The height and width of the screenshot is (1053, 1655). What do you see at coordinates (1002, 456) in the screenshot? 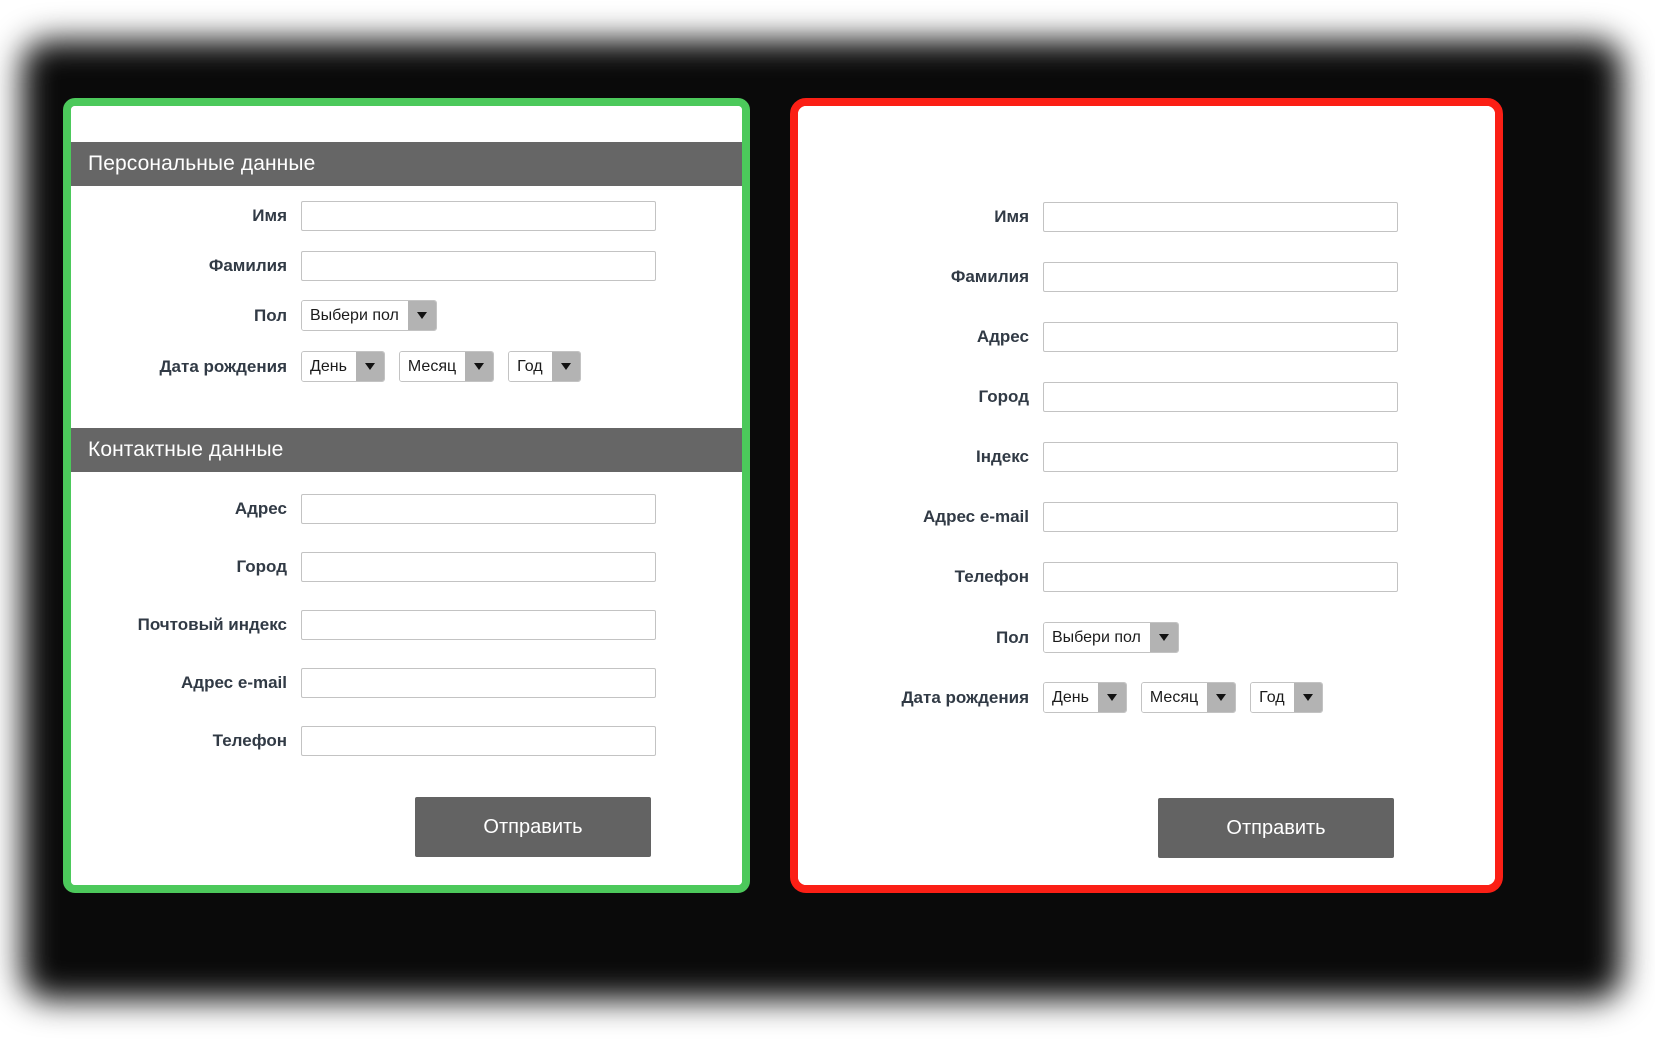
I see `label-postal-code-right: Індекс` at bounding box center [1002, 456].